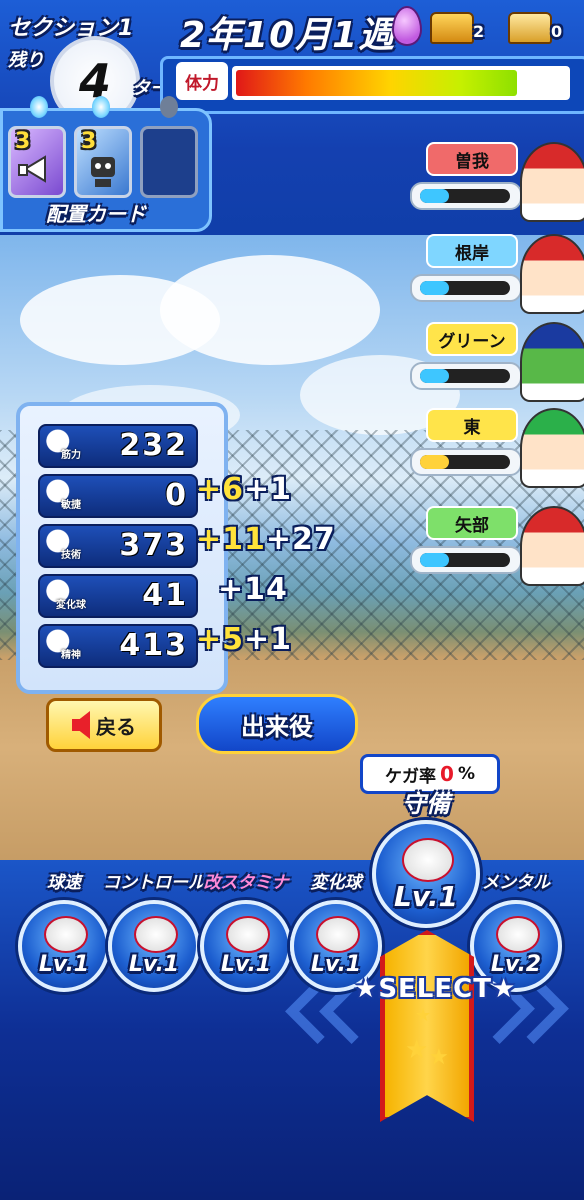 Image resolution: width=584 pixels, height=1200 pixels. Describe the element at coordinates (96, 214) in the screenshot. I see `card-panel-label: 配置カード` at that location.